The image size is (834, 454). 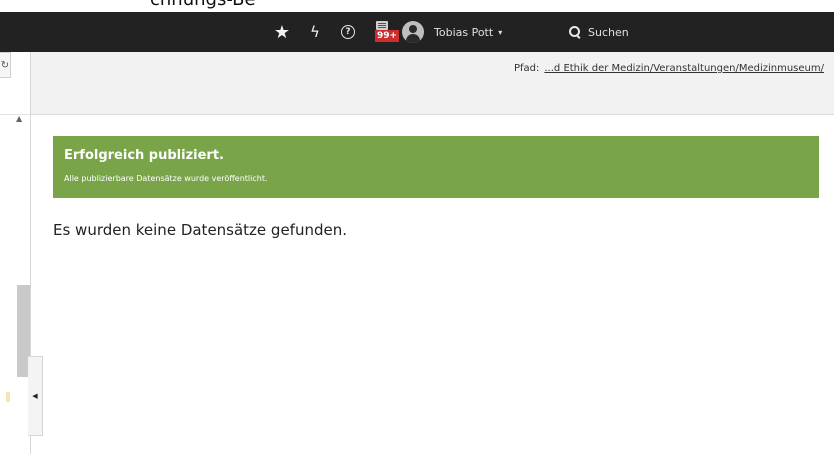 What do you see at coordinates (464, 32) in the screenshot?
I see `user-name: Tobias Pott` at bounding box center [464, 32].